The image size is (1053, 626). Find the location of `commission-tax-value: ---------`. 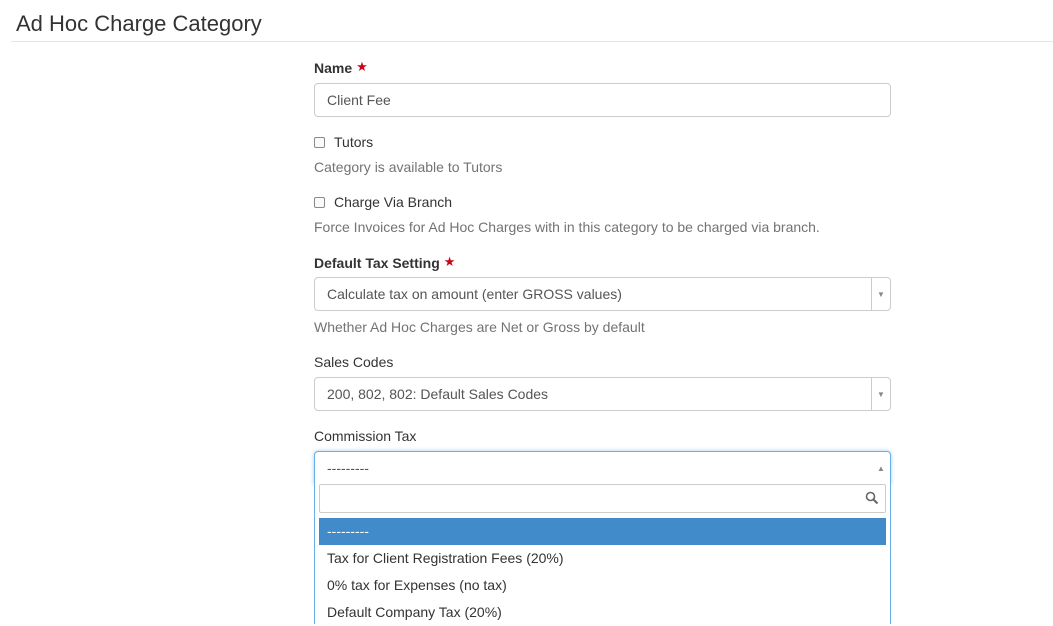

commission-tax-value: --------- is located at coordinates (348, 468).